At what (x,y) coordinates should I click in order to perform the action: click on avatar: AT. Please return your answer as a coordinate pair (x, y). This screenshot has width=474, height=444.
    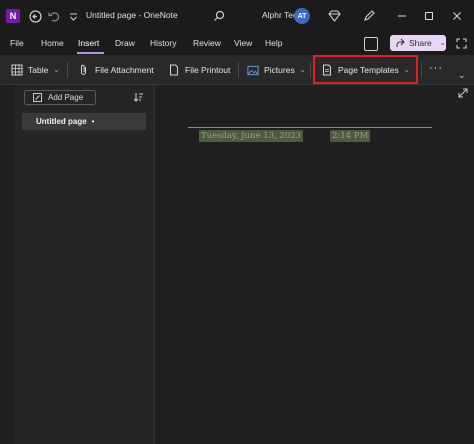
    Looking at the image, I should click on (302, 16).